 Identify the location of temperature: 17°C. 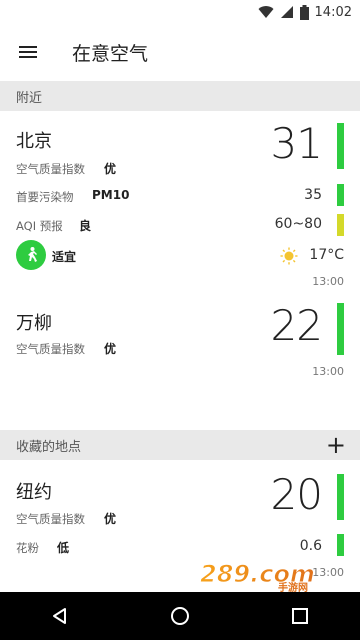
(326, 255).